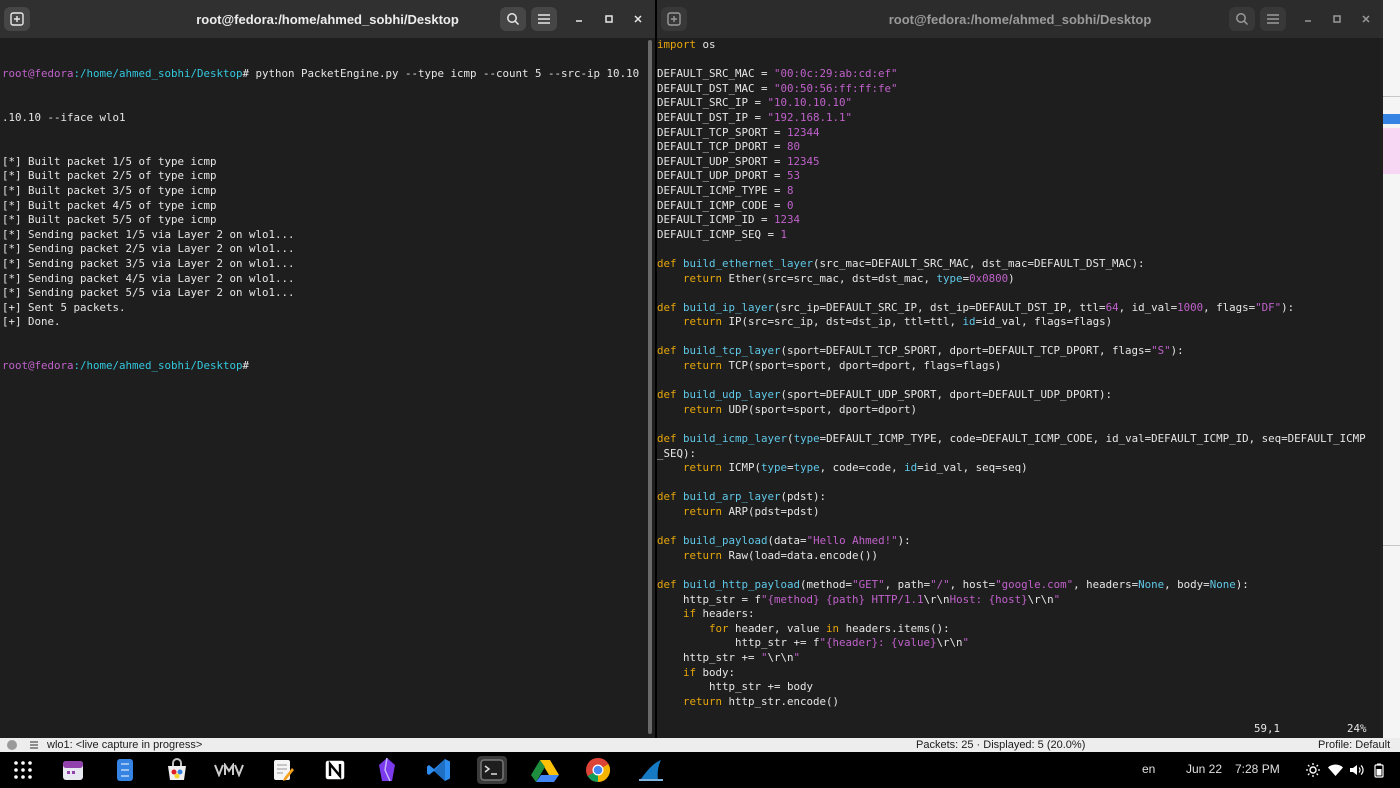 The width and height of the screenshot is (1400, 788). What do you see at coordinates (109, 190) in the screenshot?
I see `output-line: [*] Built packet 3/5 of type icmp` at bounding box center [109, 190].